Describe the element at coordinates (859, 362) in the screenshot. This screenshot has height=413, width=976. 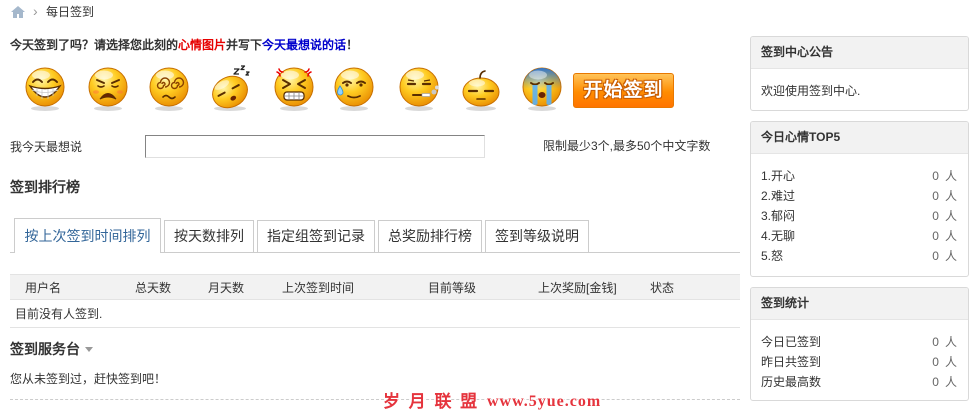
I see `stats-item: 昨日共签到 0 人` at that location.